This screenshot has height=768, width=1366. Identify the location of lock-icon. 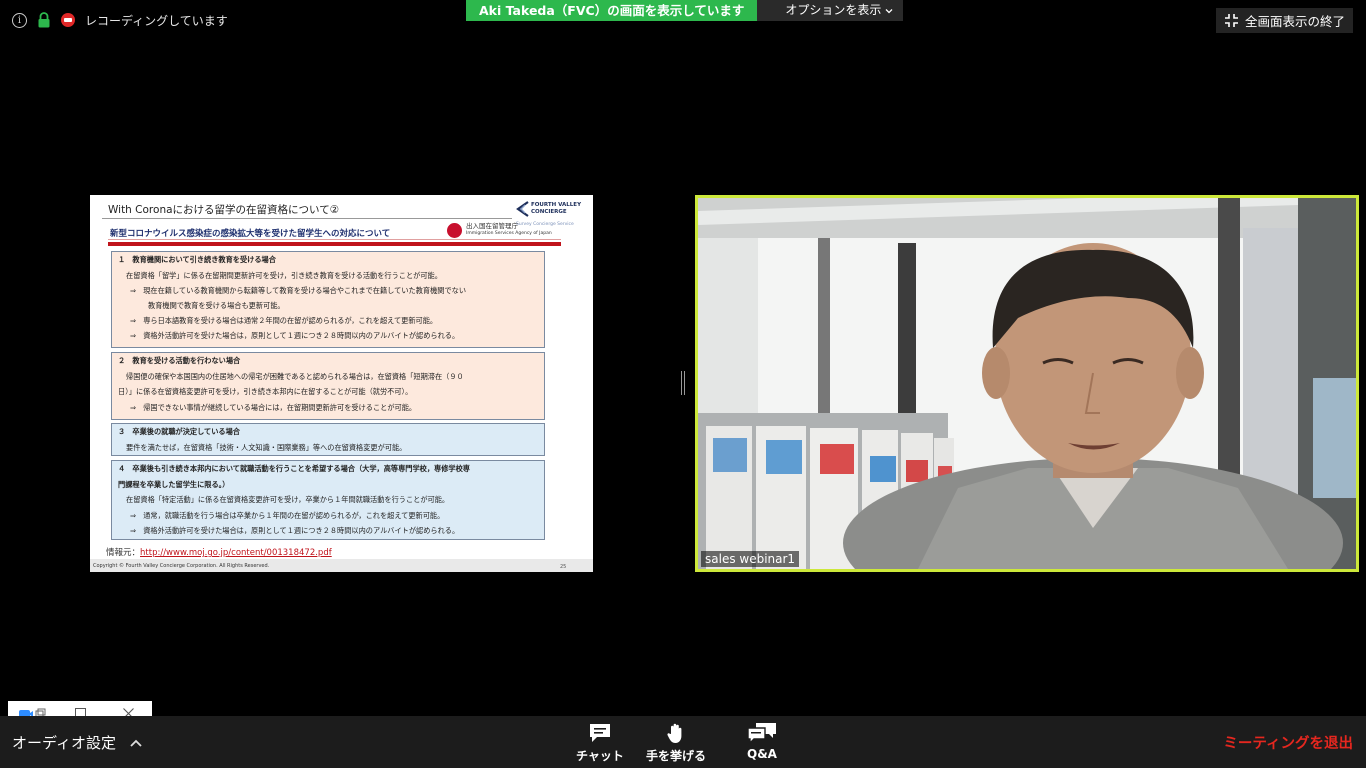
(44, 20).